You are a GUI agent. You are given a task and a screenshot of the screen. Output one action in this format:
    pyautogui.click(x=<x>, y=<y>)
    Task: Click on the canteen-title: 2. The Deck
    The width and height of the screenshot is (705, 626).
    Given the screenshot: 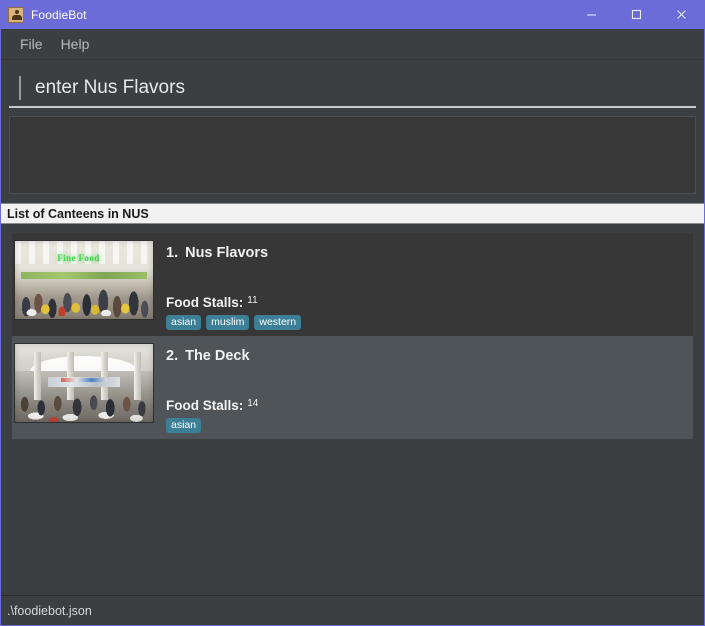 What is the action you would take?
    pyautogui.click(x=429, y=356)
    